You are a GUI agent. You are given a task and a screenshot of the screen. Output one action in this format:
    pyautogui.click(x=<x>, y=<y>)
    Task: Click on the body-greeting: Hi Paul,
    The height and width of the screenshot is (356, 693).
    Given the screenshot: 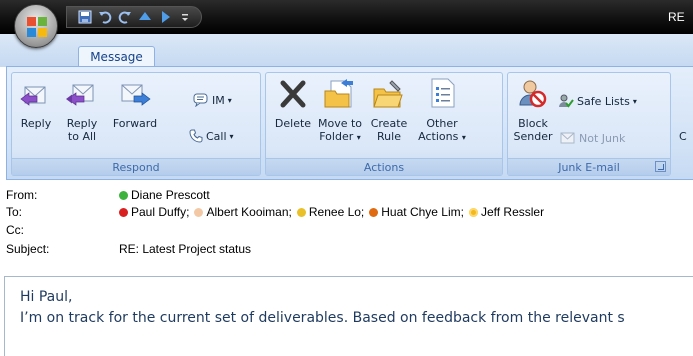 What is the action you would take?
    pyautogui.click(x=46, y=297)
    